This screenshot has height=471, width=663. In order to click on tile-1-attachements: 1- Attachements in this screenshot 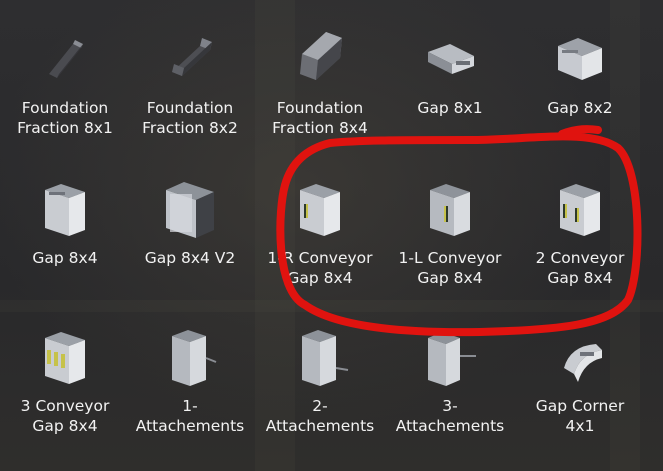, I will do `click(190, 372)`.